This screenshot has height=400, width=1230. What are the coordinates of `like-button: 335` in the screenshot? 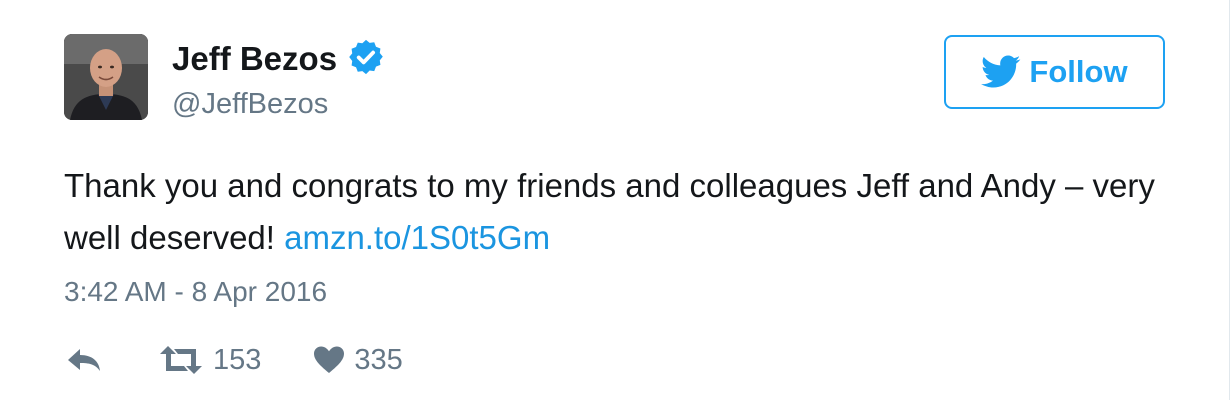 It's located at (358, 360).